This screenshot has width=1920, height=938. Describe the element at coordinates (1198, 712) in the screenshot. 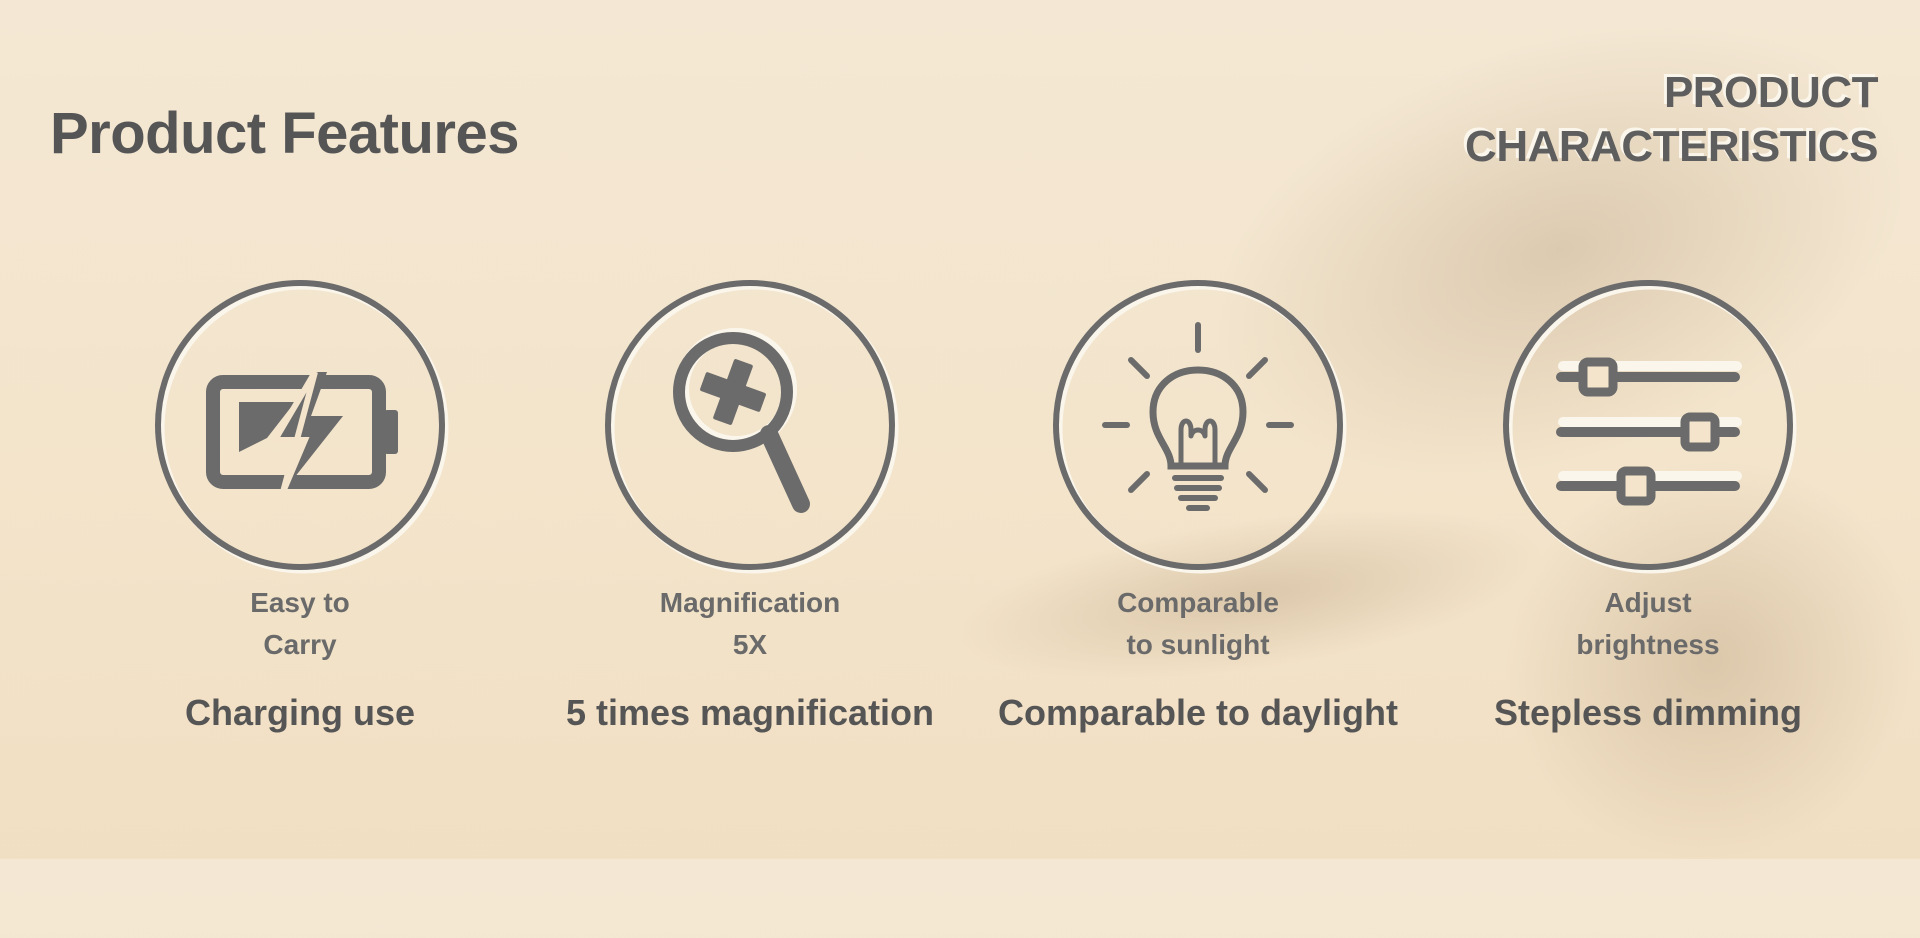

I see `feature-caption: Comparable to daylight` at that location.